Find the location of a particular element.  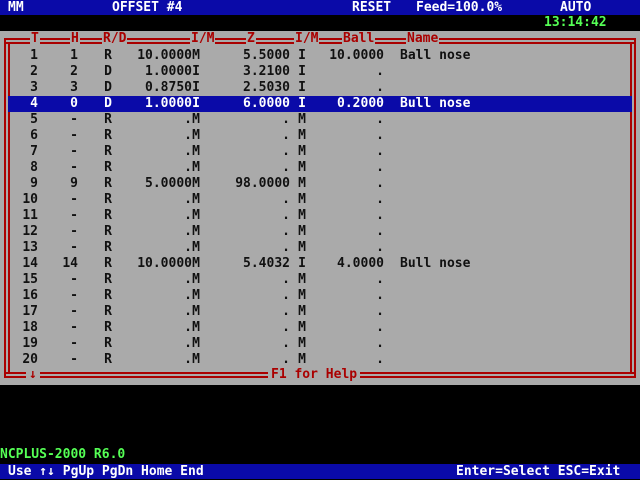

header-z: Z is located at coordinates (251, 38).